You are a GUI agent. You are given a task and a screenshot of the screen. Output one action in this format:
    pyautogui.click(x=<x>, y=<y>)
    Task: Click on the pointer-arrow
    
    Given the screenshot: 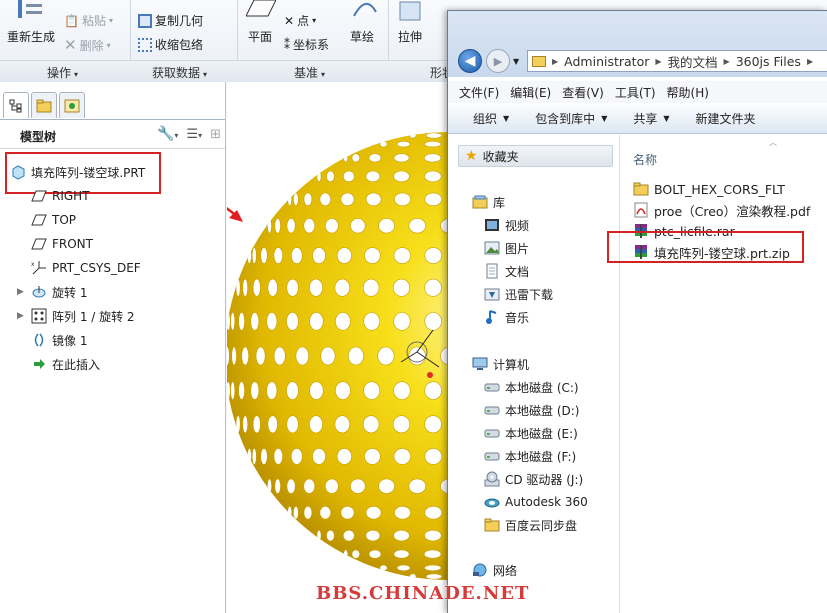 What is the action you would take?
    pyautogui.click(x=235, y=214)
    